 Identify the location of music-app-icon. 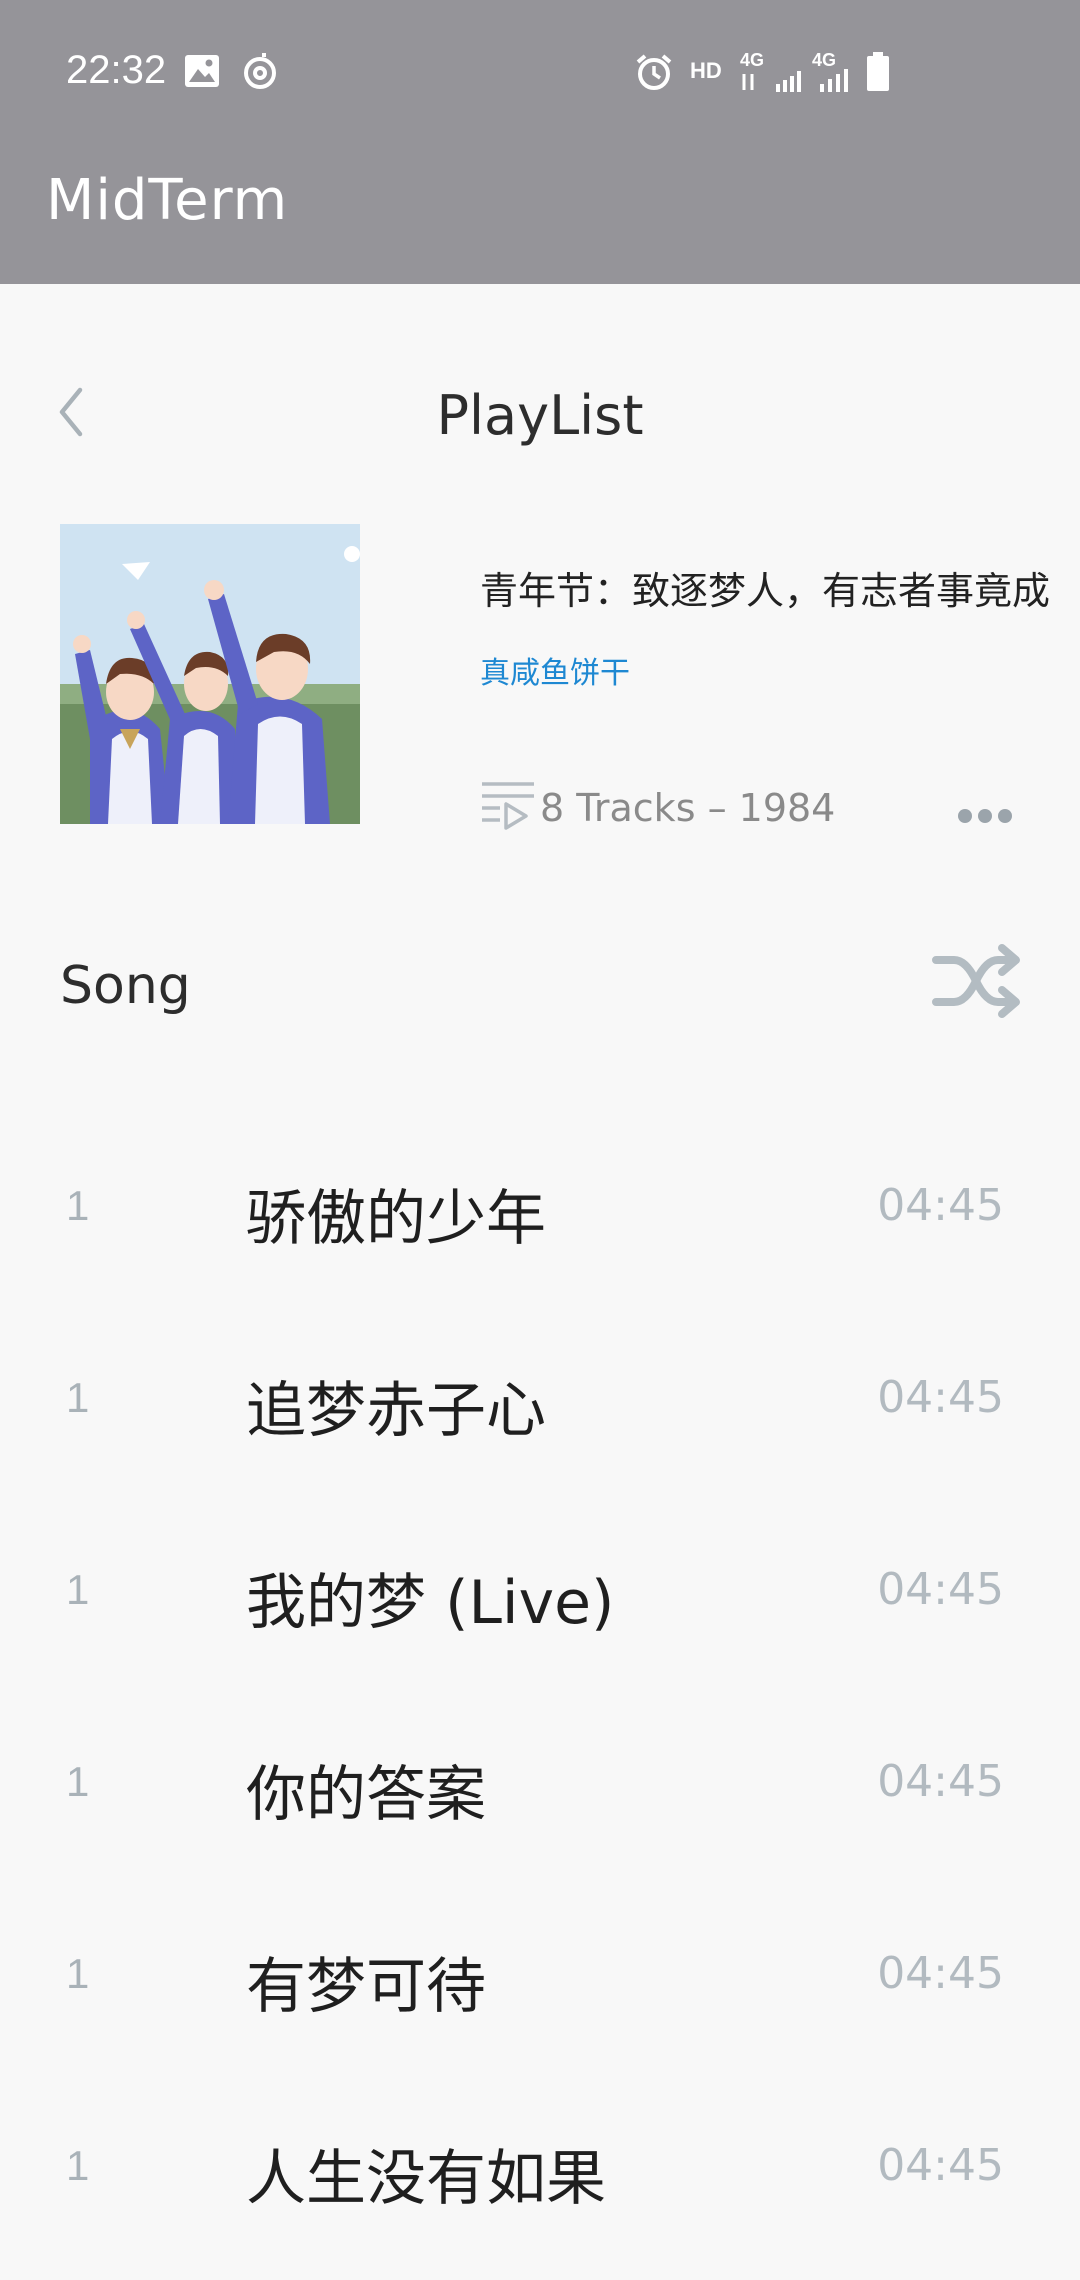
(260, 71).